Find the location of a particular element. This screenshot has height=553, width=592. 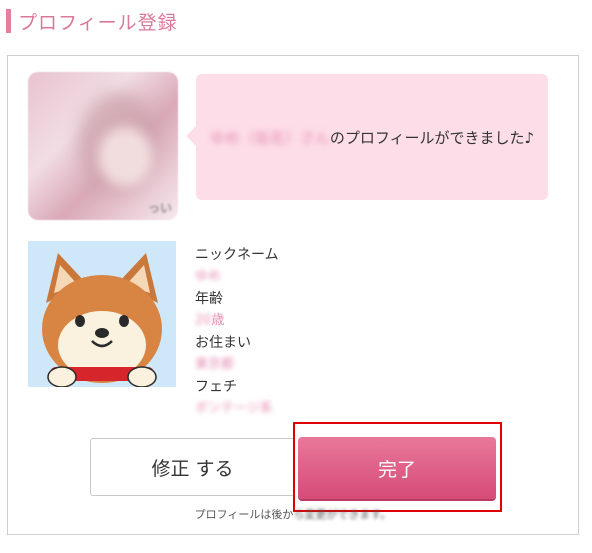

residence-label: お住まい is located at coordinates (223, 343).